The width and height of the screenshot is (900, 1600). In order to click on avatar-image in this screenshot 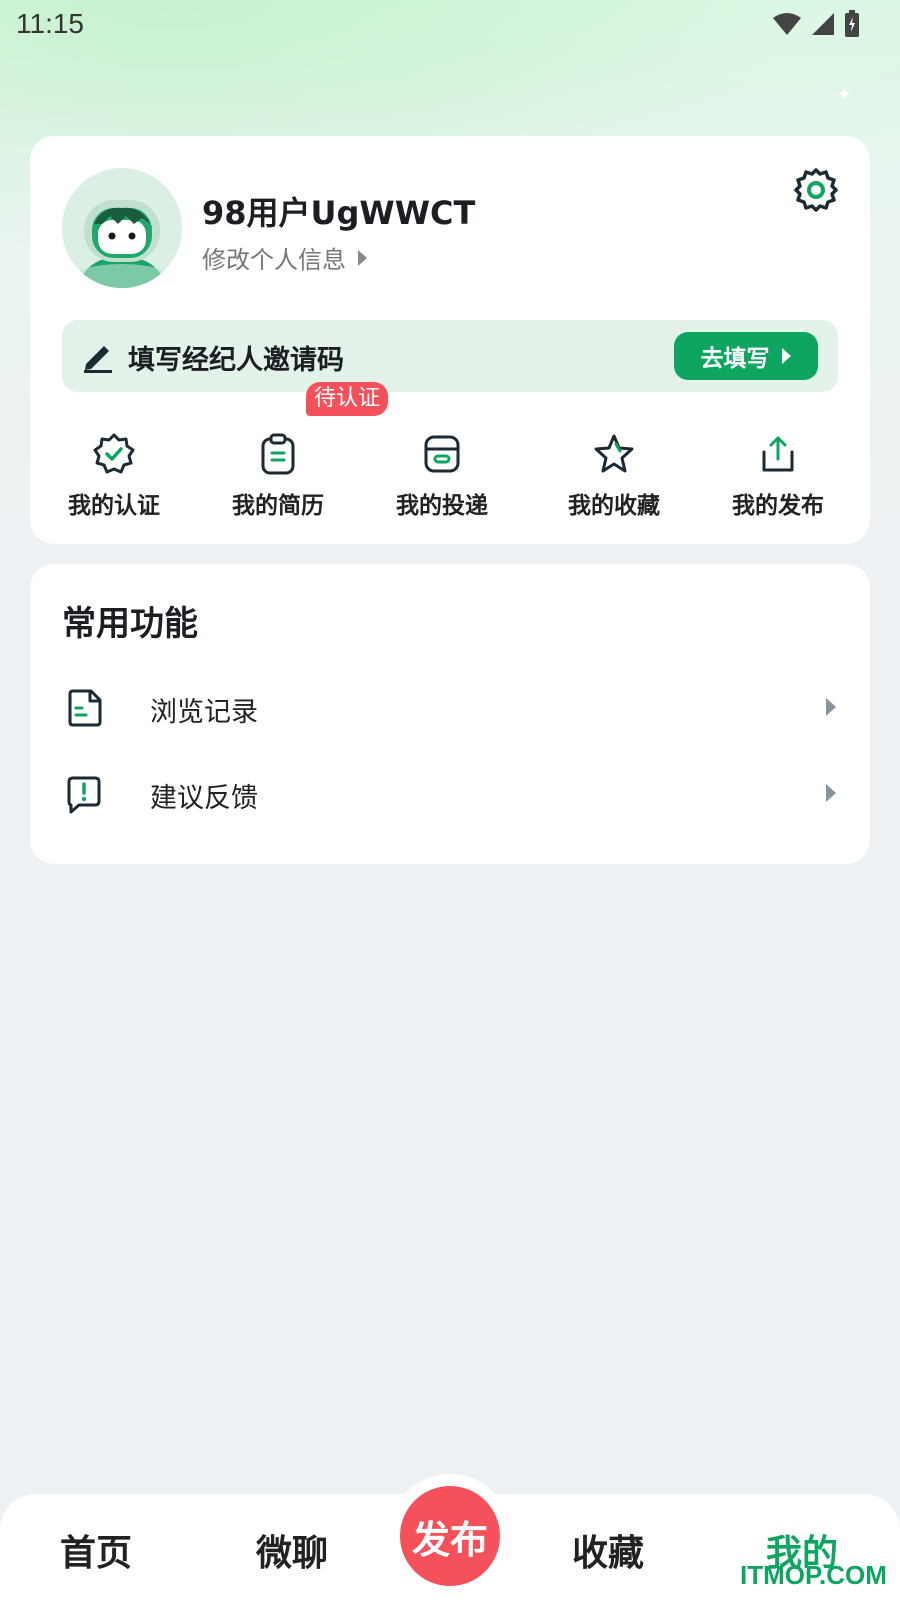, I will do `click(122, 228)`.